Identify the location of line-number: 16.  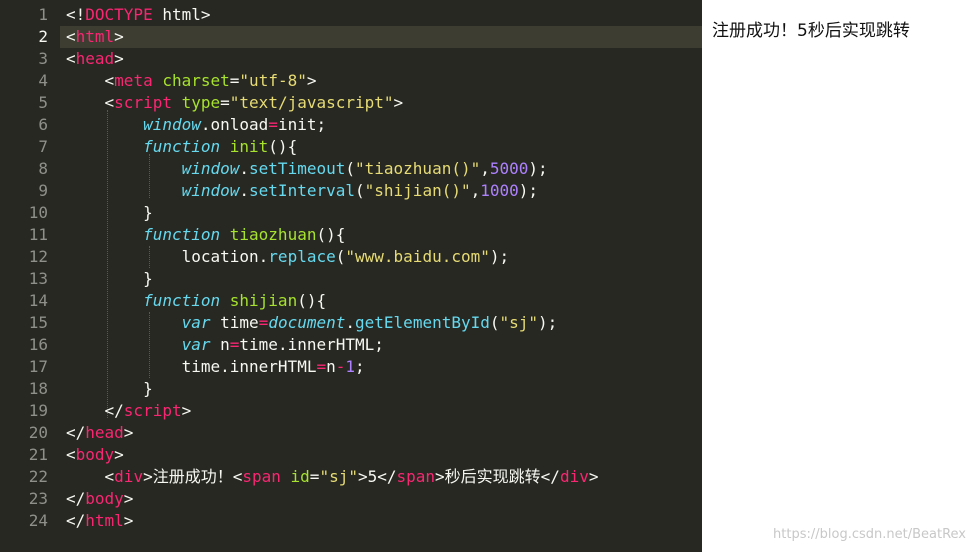
(38, 344).